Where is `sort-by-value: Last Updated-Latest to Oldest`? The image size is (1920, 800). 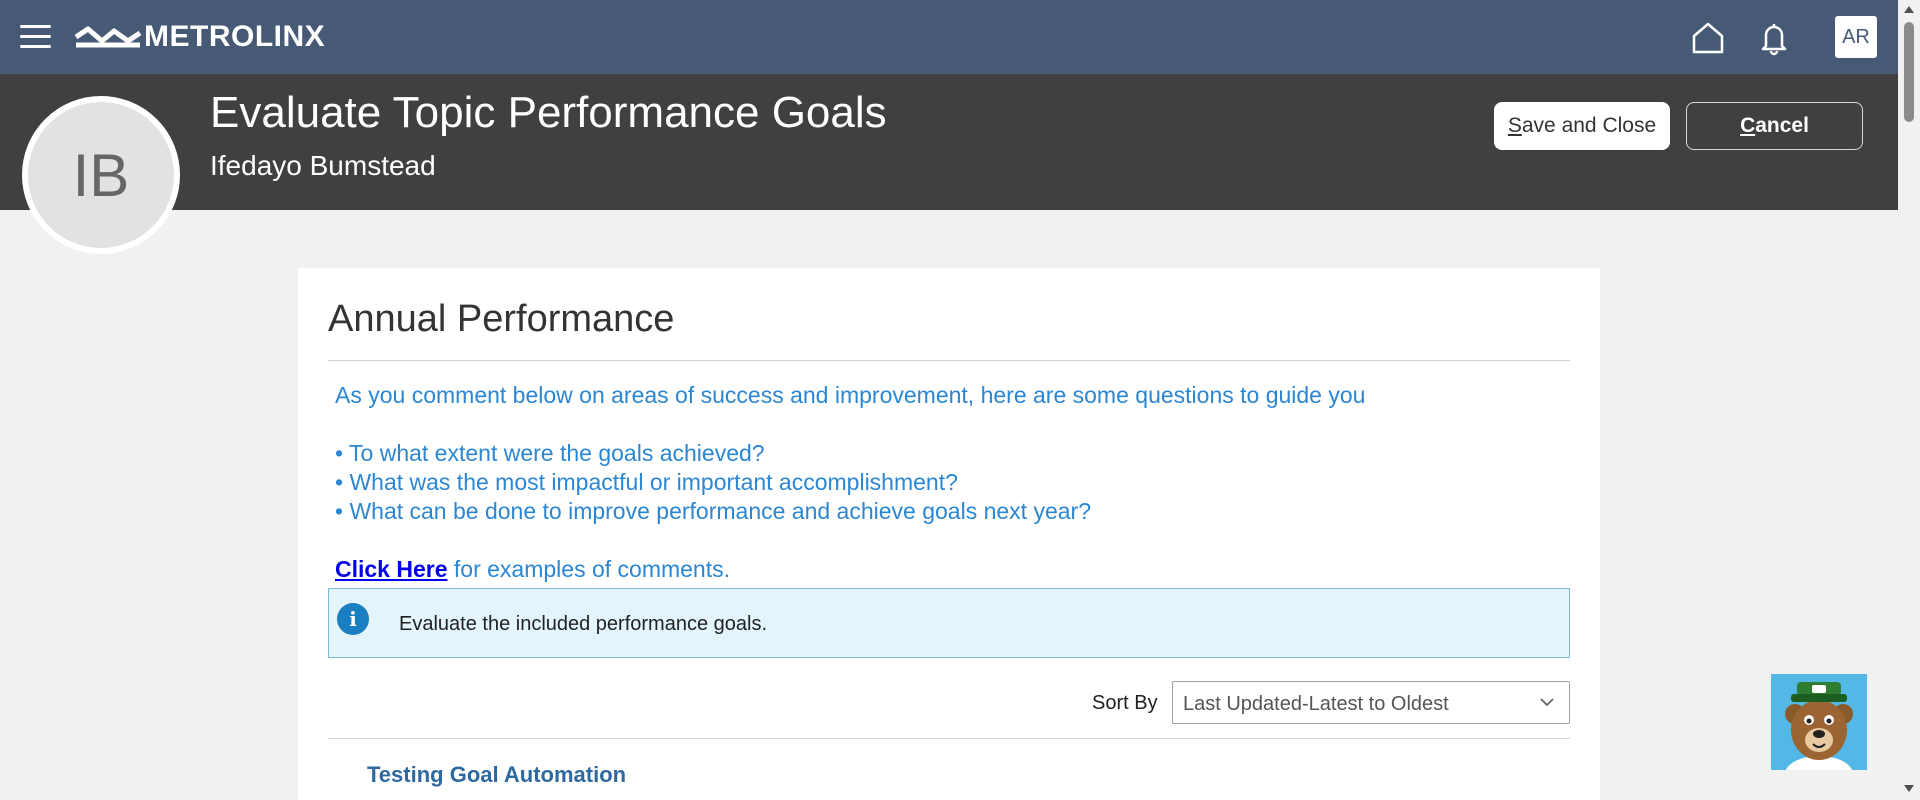
sort-by-value: Last Updated-Latest to Oldest is located at coordinates (1316, 704).